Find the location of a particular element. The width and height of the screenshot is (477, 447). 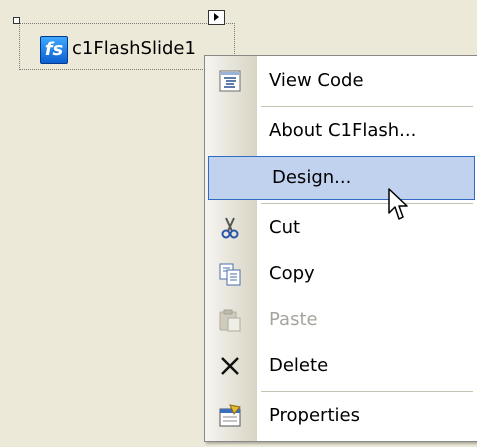

copy-icon is located at coordinates (230, 274).